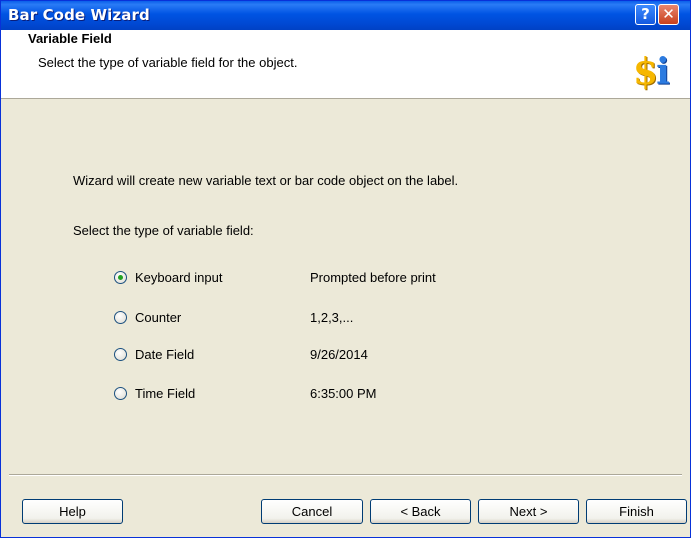 The width and height of the screenshot is (691, 538). Describe the element at coordinates (79, 15) in the screenshot. I see `window-title: Bar Code Wizard` at that location.